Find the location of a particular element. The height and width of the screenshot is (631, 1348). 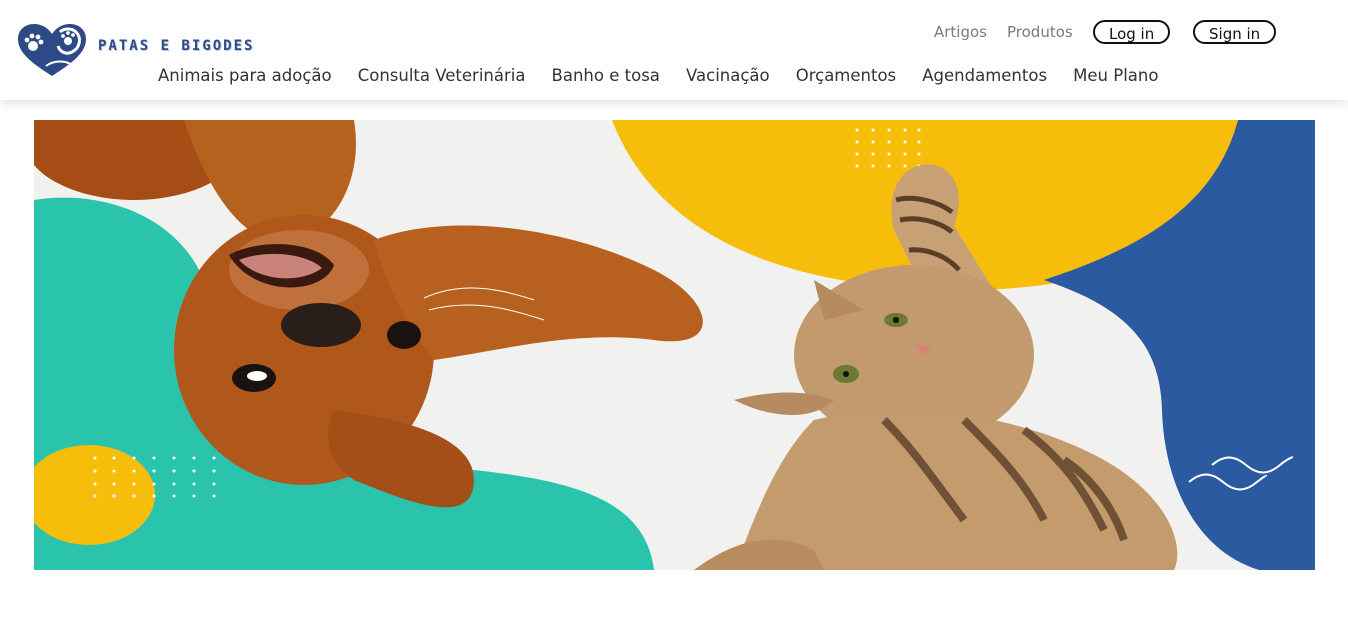

heart-paw-icon is located at coordinates (52, 50).